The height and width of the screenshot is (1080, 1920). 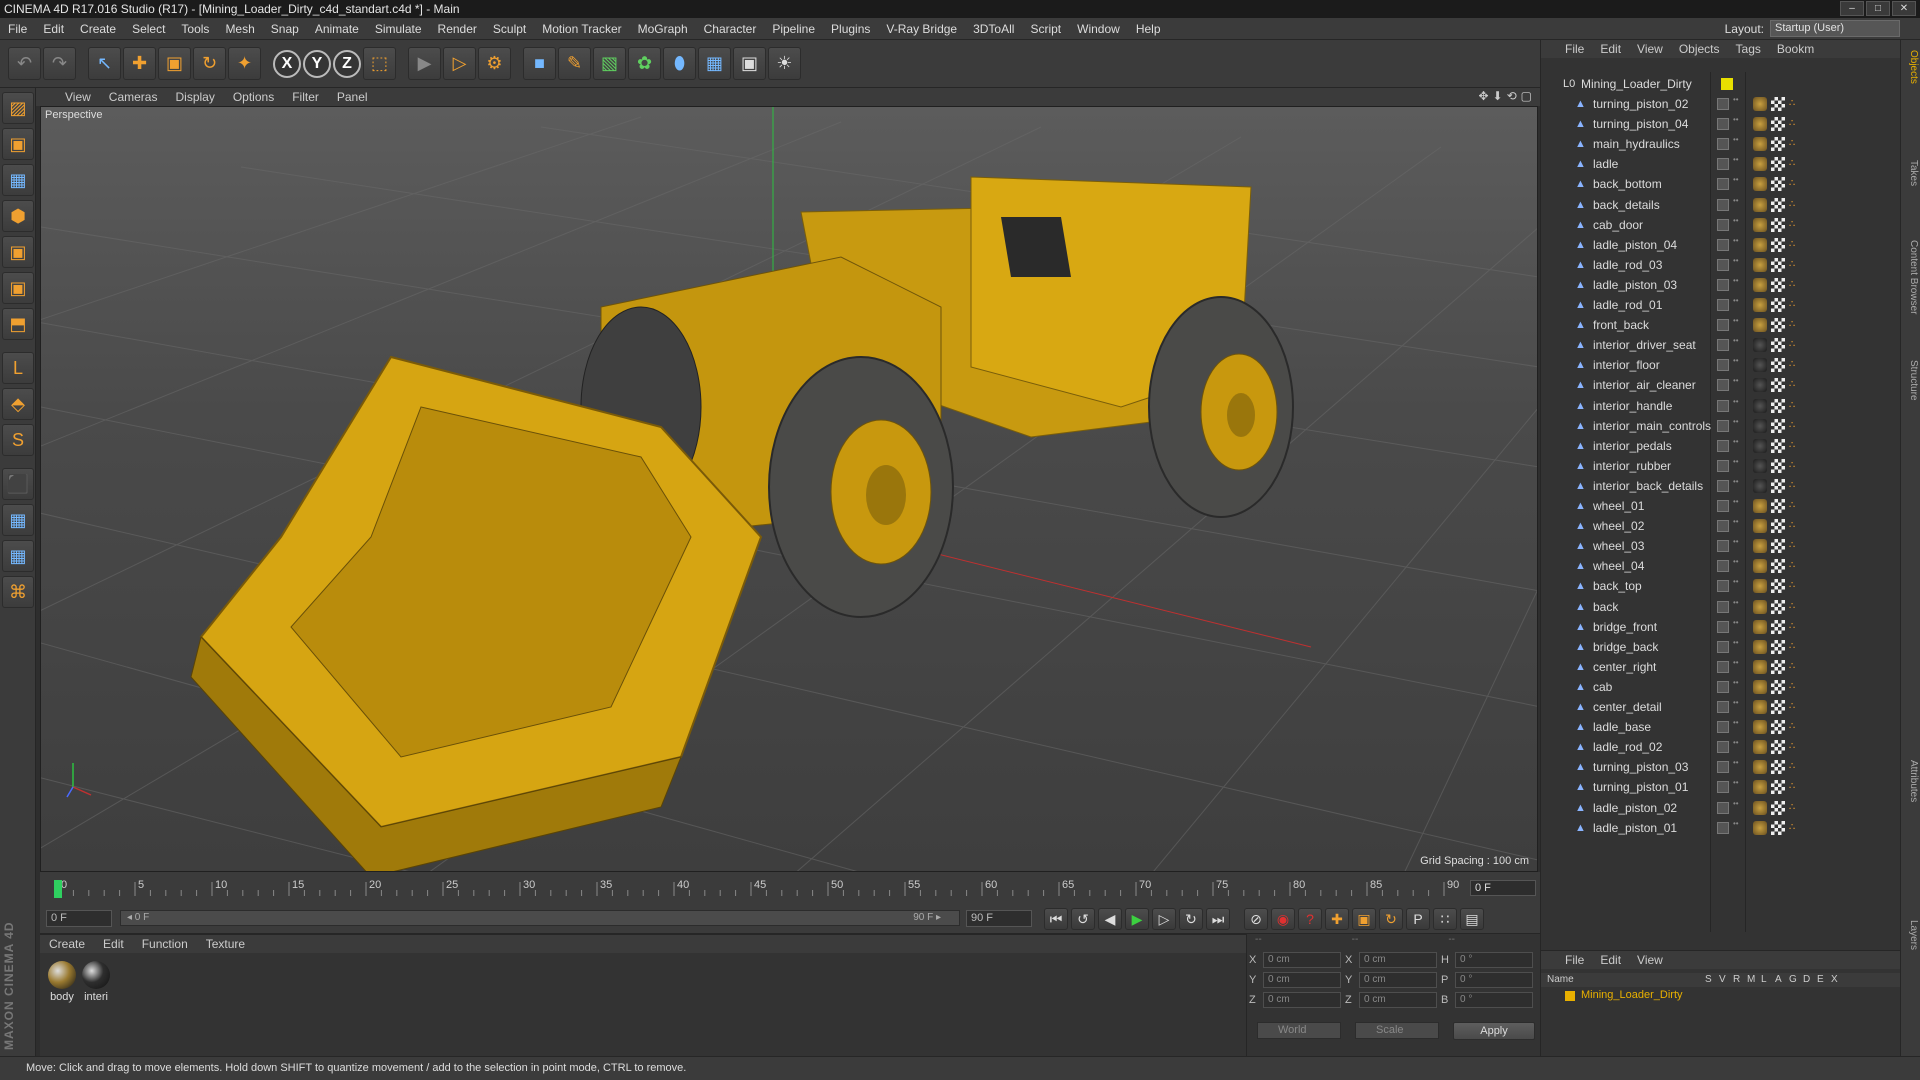 What do you see at coordinates (1904, 8) in the screenshot?
I see `close-button: ✕` at bounding box center [1904, 8].